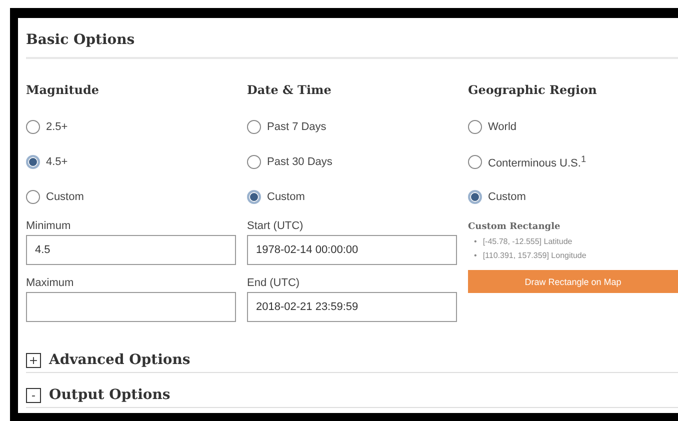  Describe the element at coordinates (514, 227) in the screenshot. I see `subsection-title: Custom Rectangle` at that location.